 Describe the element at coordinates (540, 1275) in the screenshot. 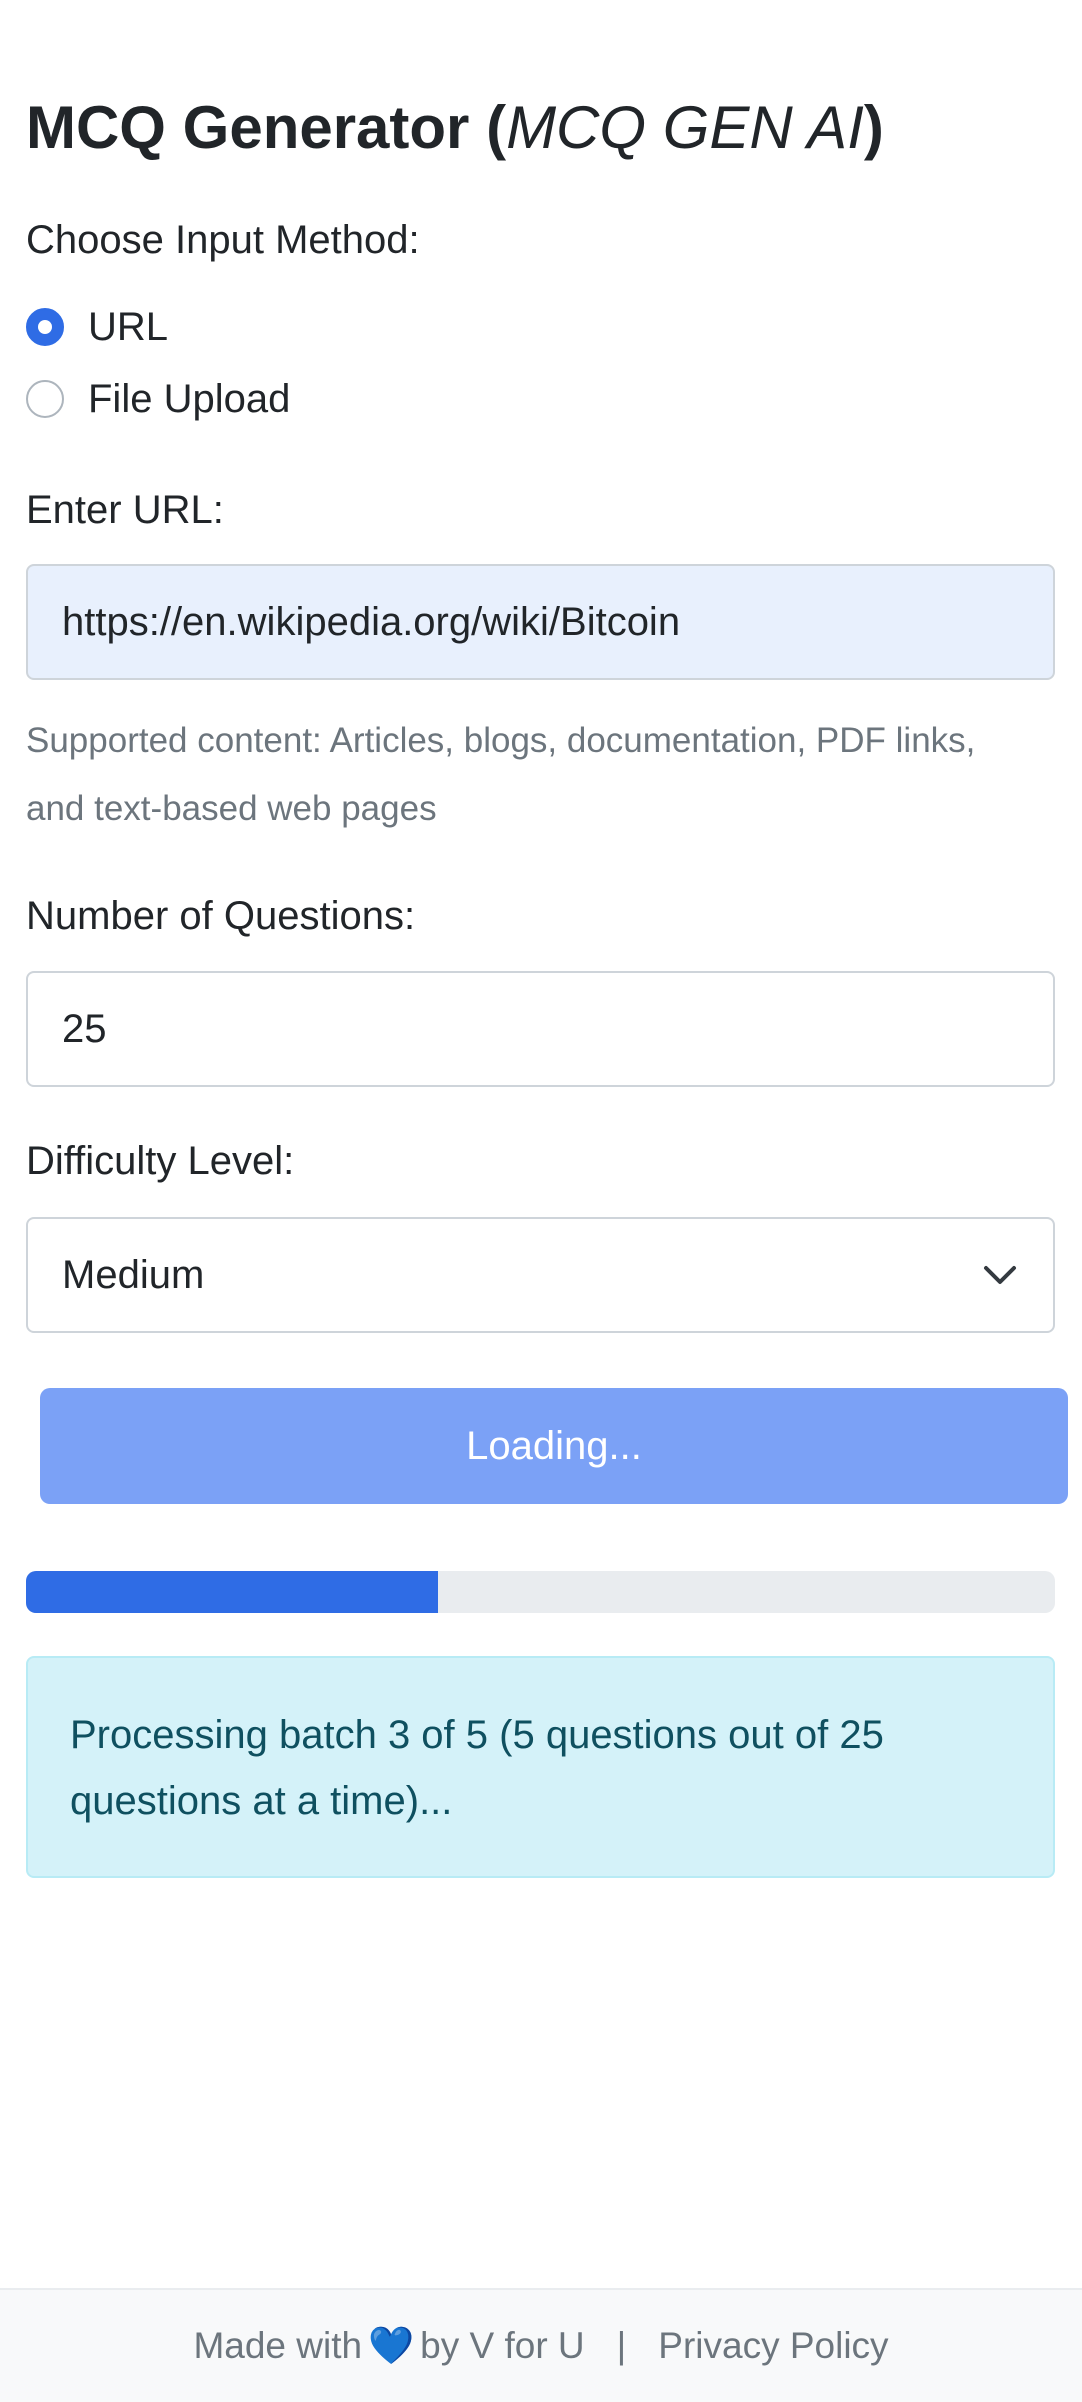

I see `difficulty-select: Medium` at that location.